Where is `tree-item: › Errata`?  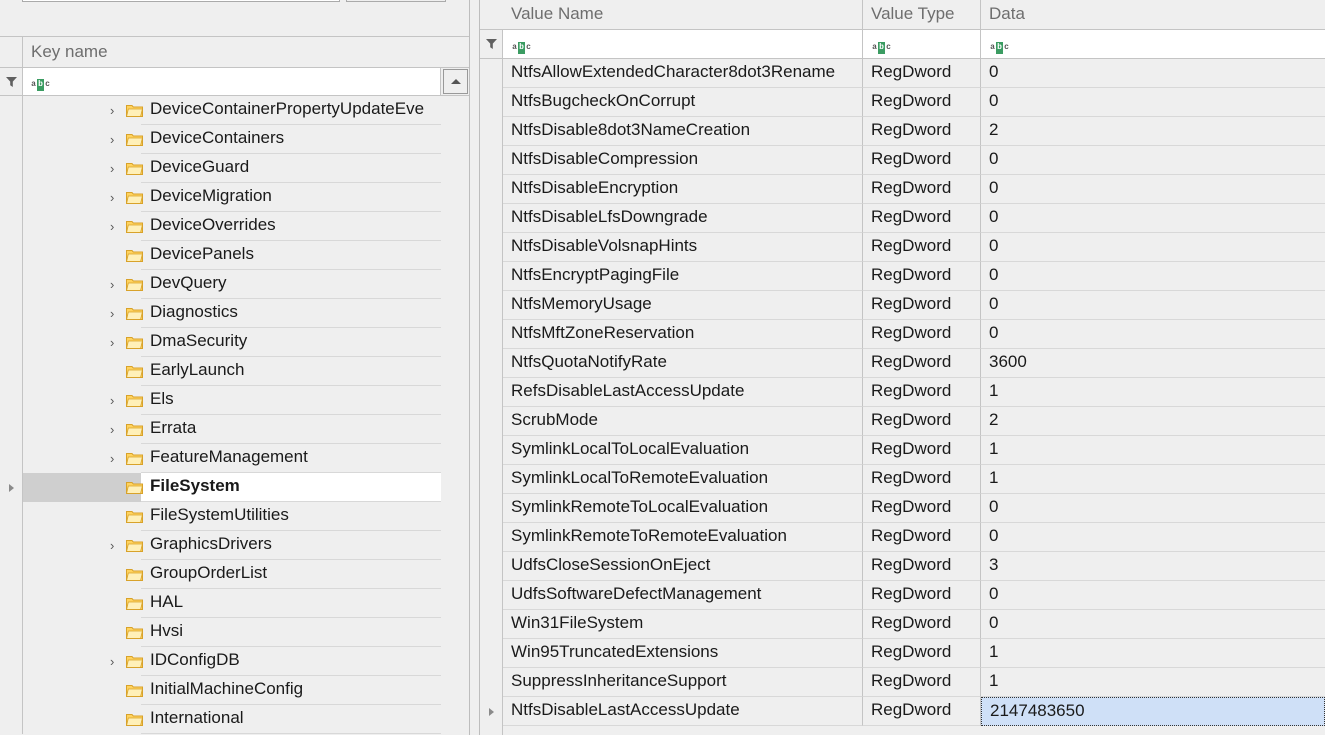 tree-item: › Errata is located at coordinates (240, 429).